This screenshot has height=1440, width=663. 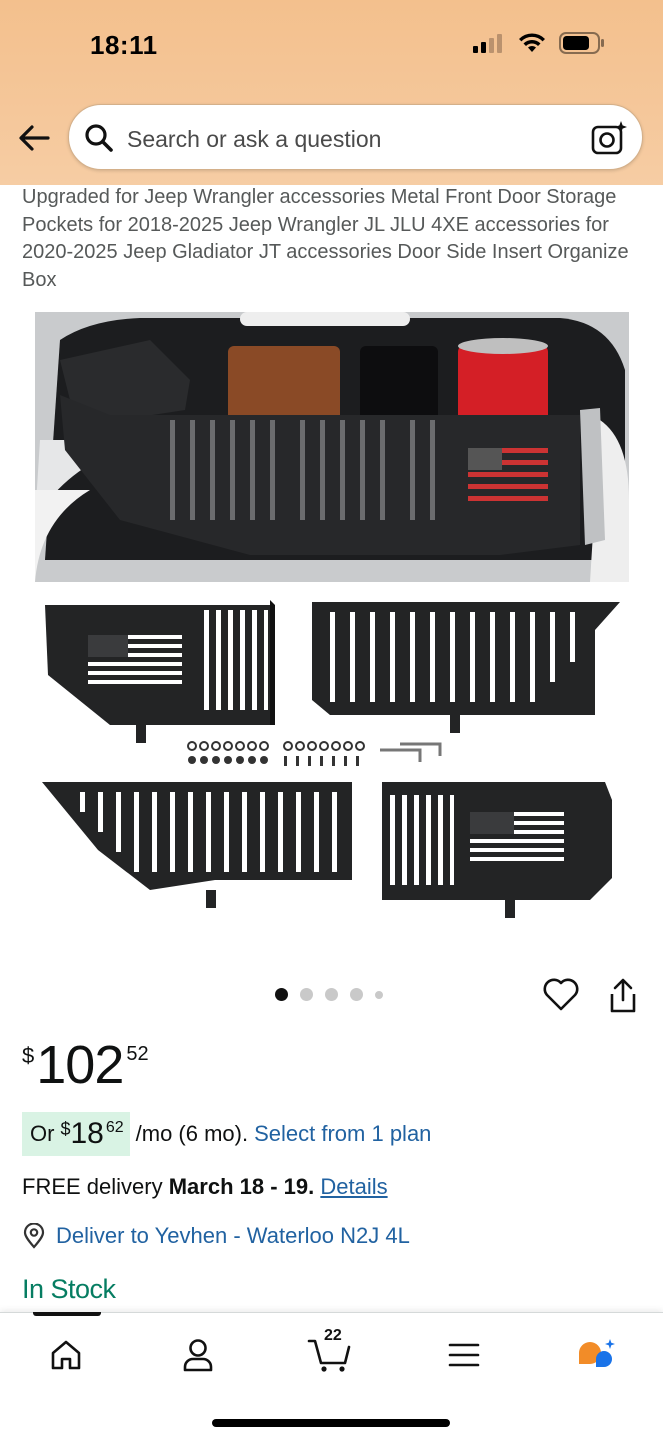 I want to click on search-input: Search or ask a question, so click(x=254, y=139).